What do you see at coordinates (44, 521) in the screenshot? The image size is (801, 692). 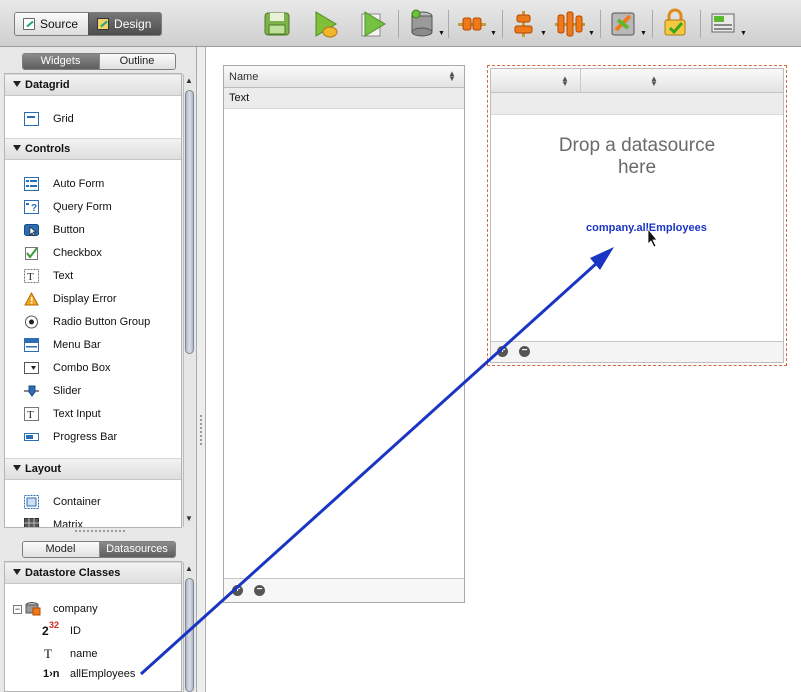 I see `widget-matrix: Matrix` at bounding box center [44, 521].